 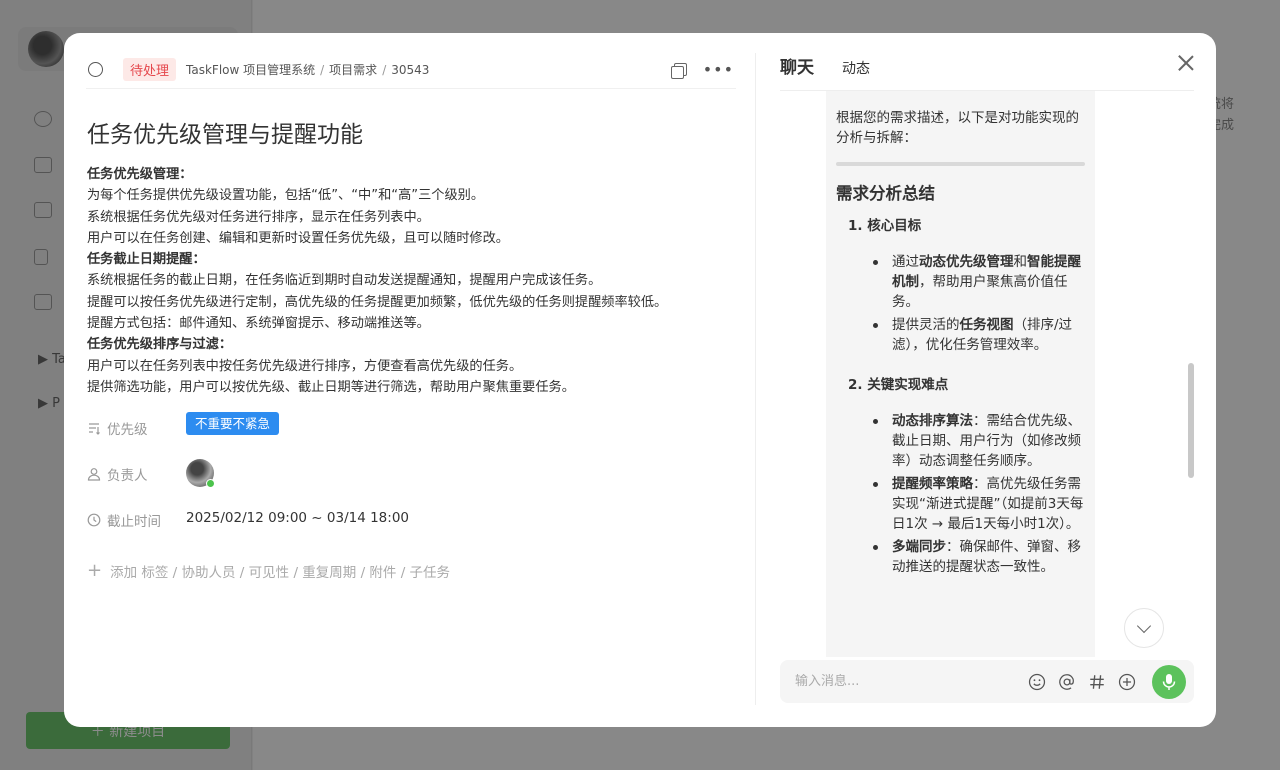 What do you see at coordinates (980, 292) in the screenshot?
I see `list-item-text: ，帮助用户聚焦高价值任务。` at bounding box center [980, 292].